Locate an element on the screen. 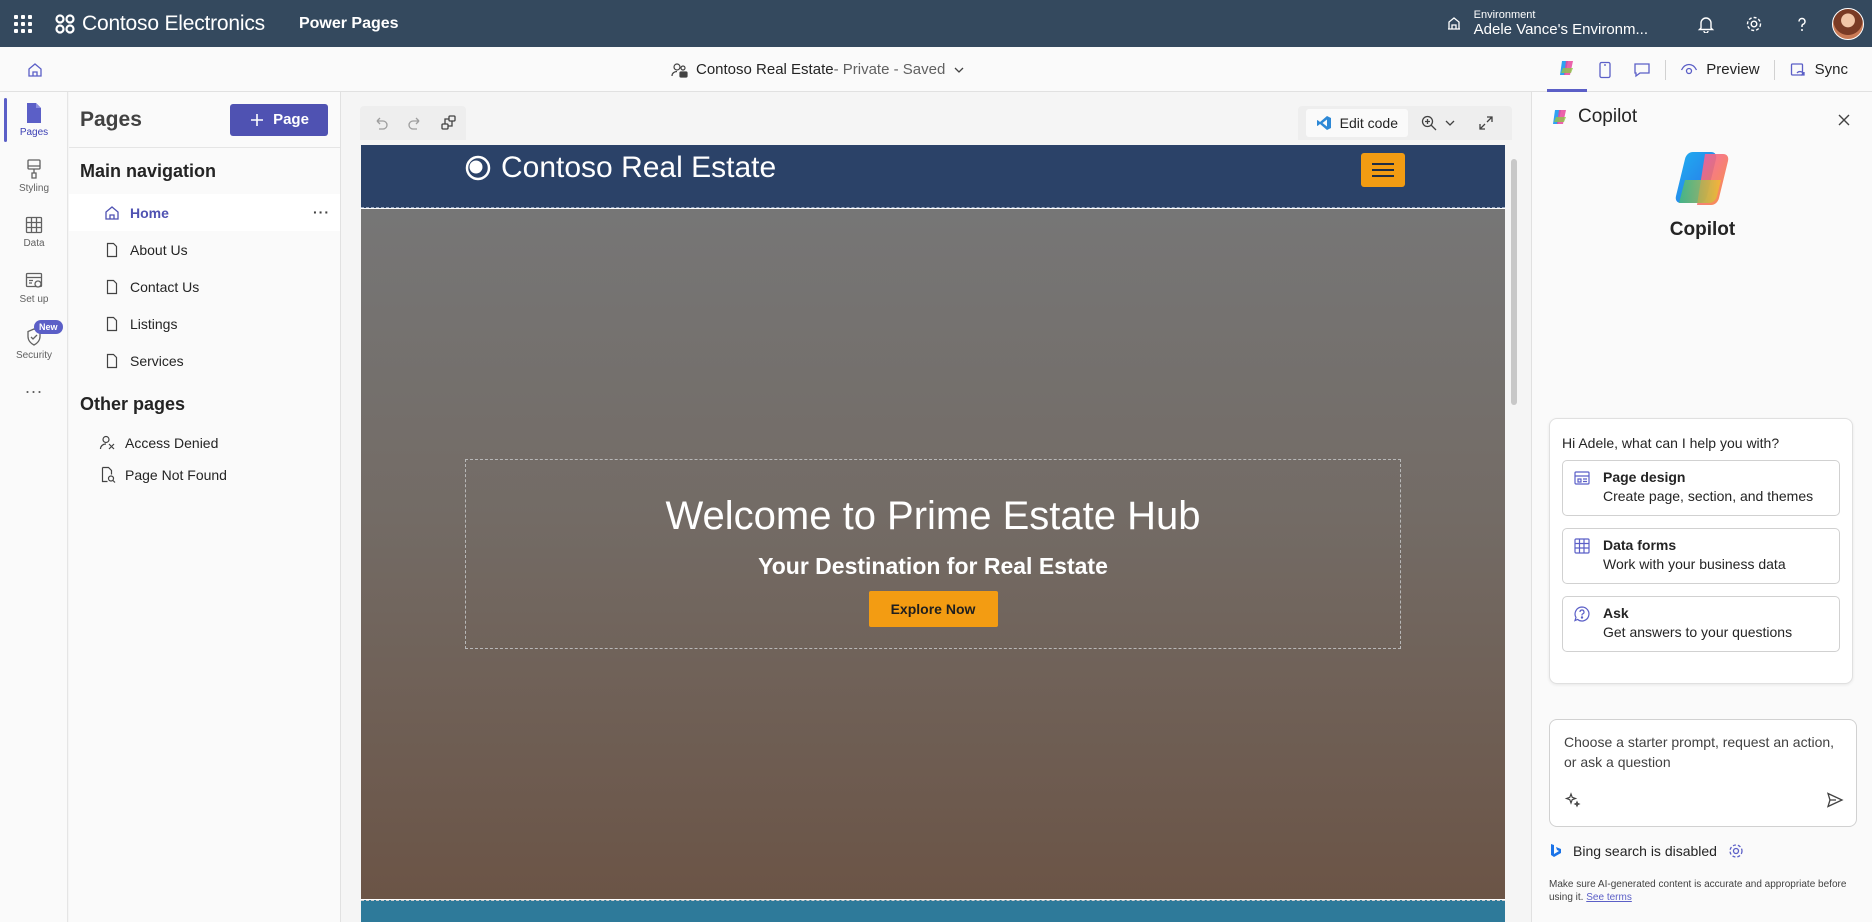  site-logo-icon is located at coordinates (478, 168).